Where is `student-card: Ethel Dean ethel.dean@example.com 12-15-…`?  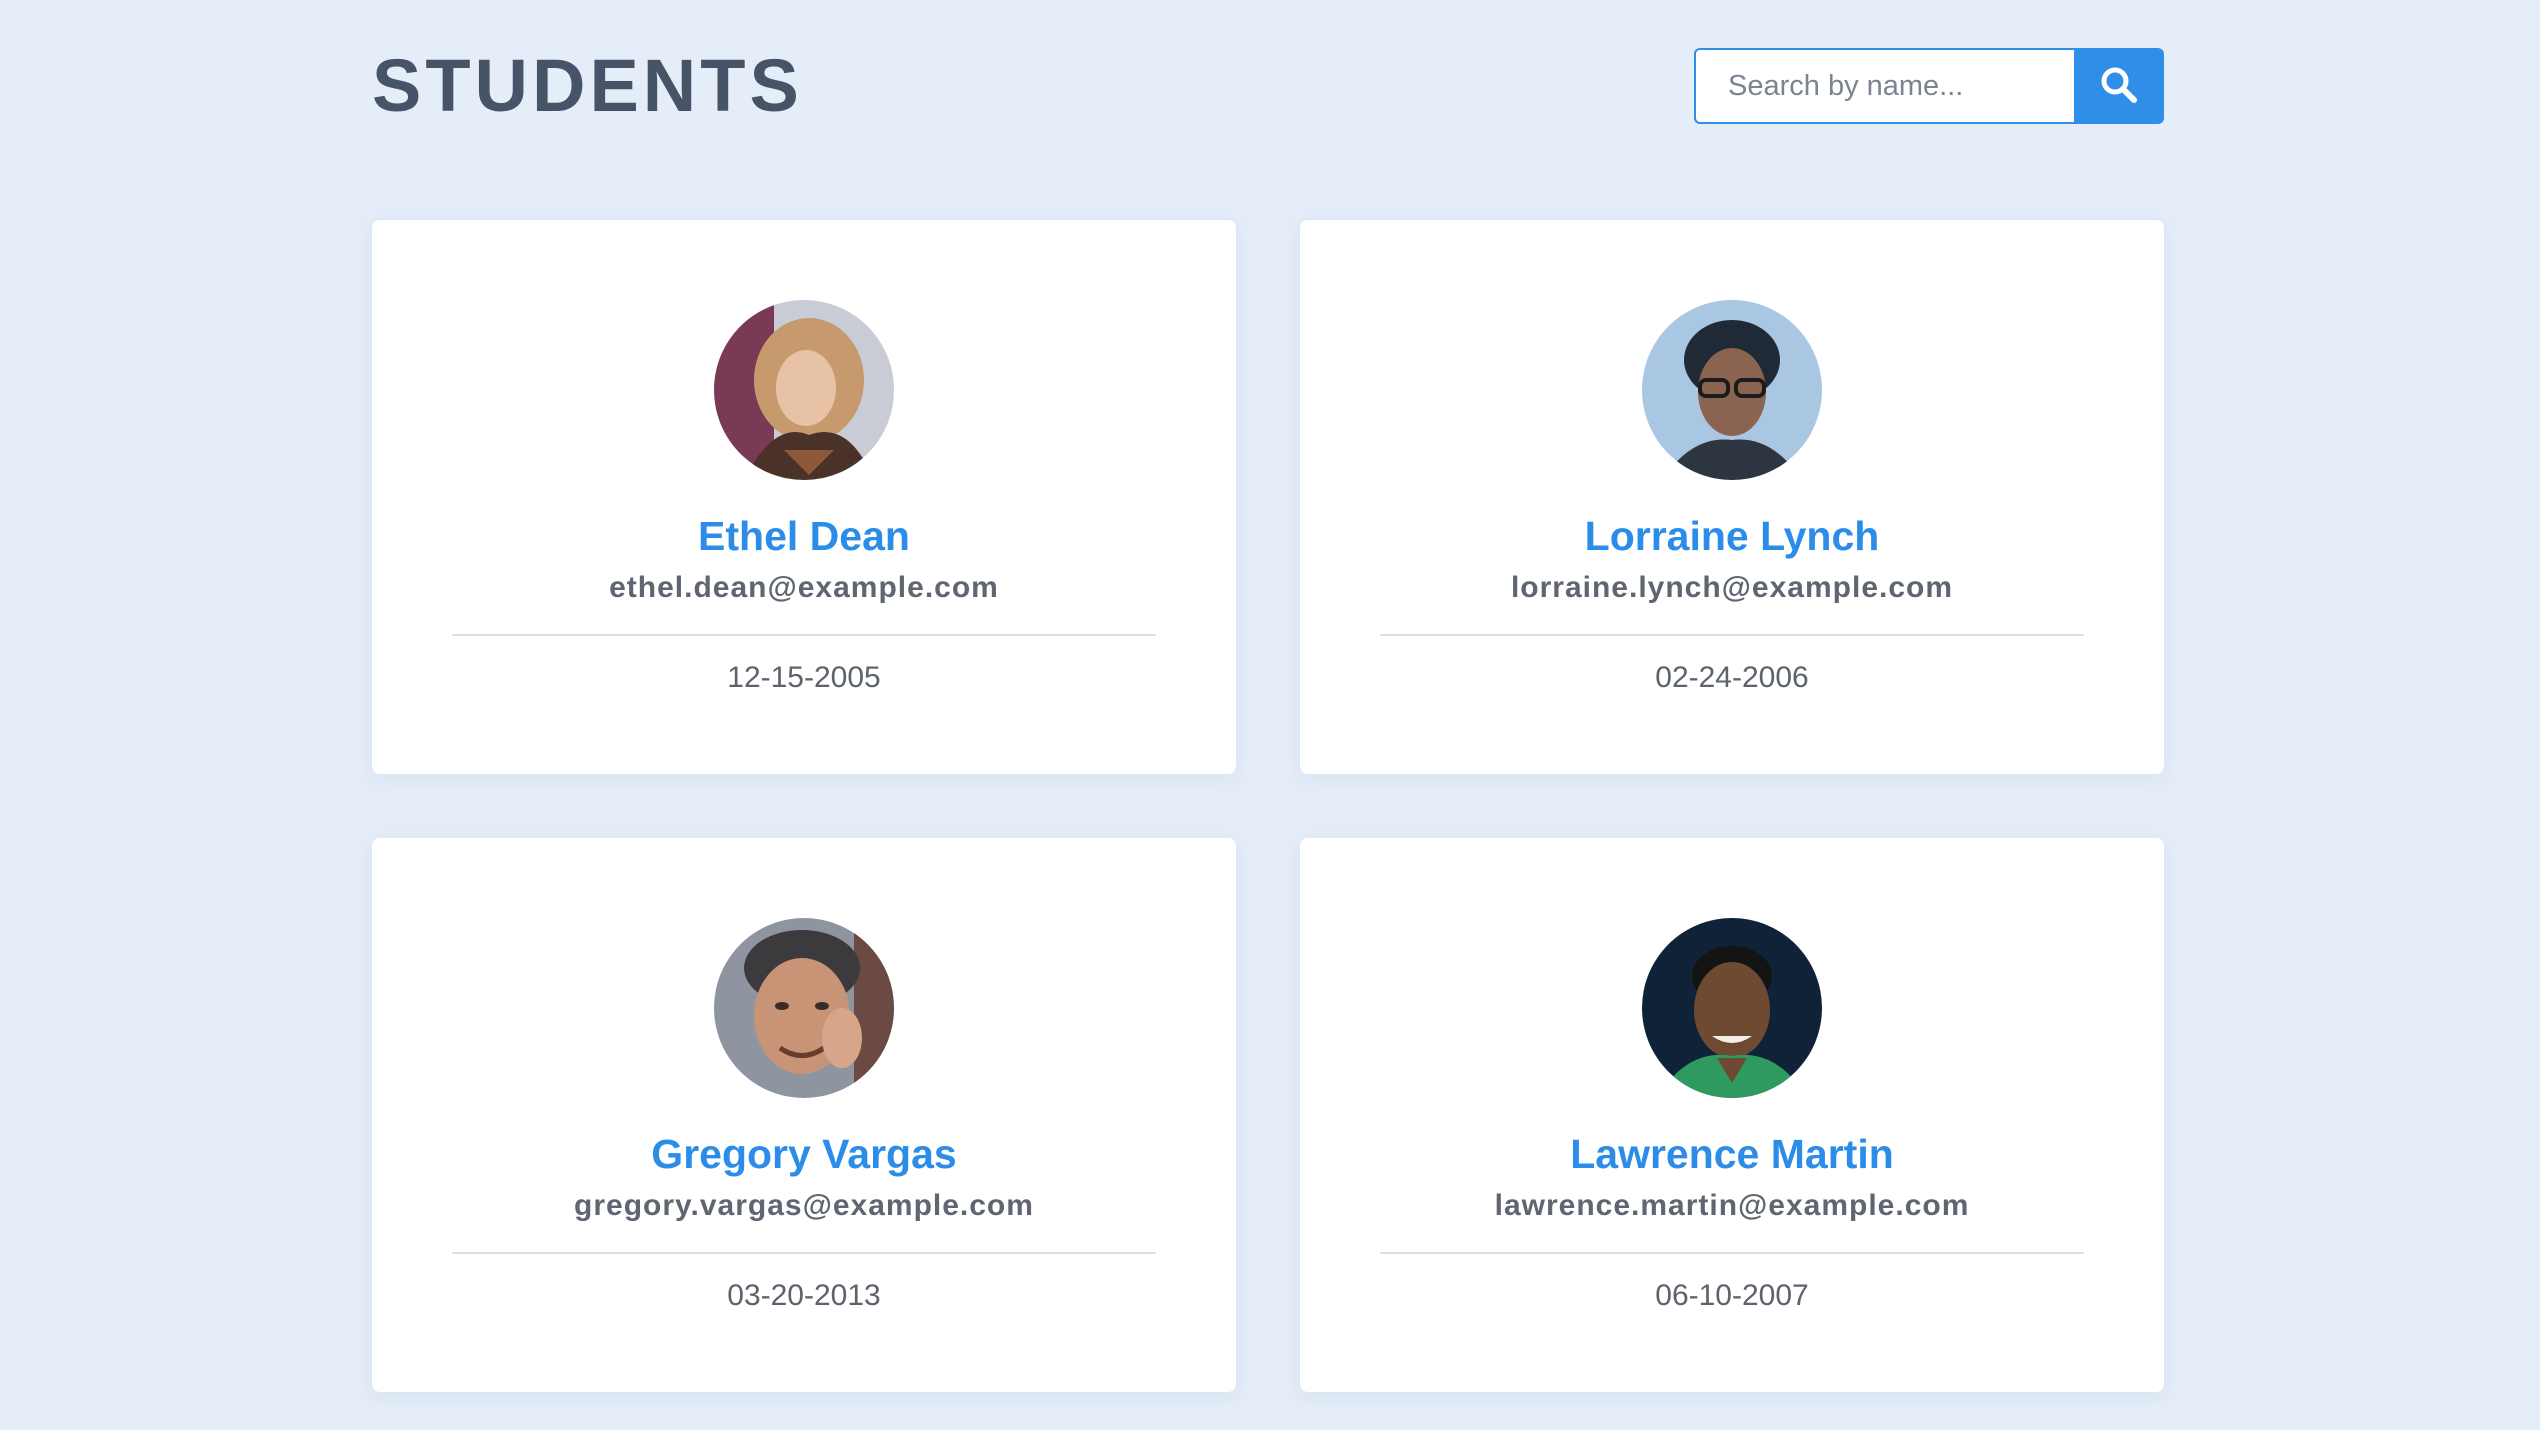
student-card: Ethel Dean ethel.dean@example.com 12-15-… is located at coordinates (804, 497).